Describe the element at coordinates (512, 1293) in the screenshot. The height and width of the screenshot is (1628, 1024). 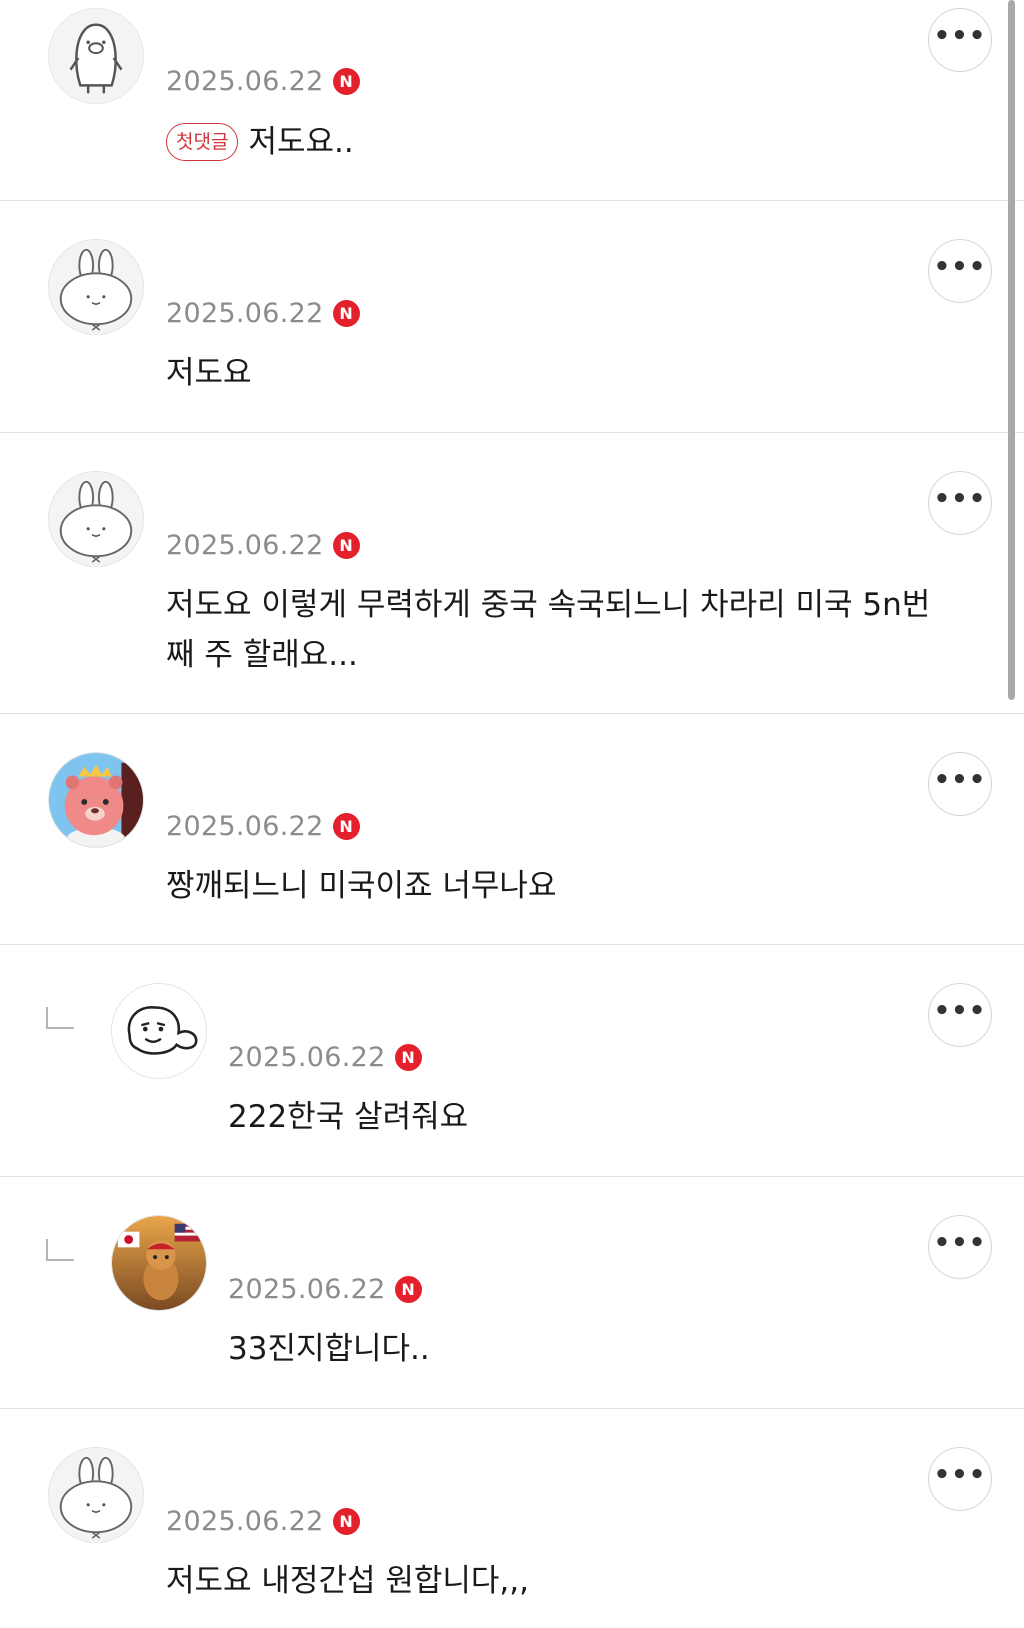
I see `reply-item: 2025.06.22 N 33진지합니다.. •••` at that location.